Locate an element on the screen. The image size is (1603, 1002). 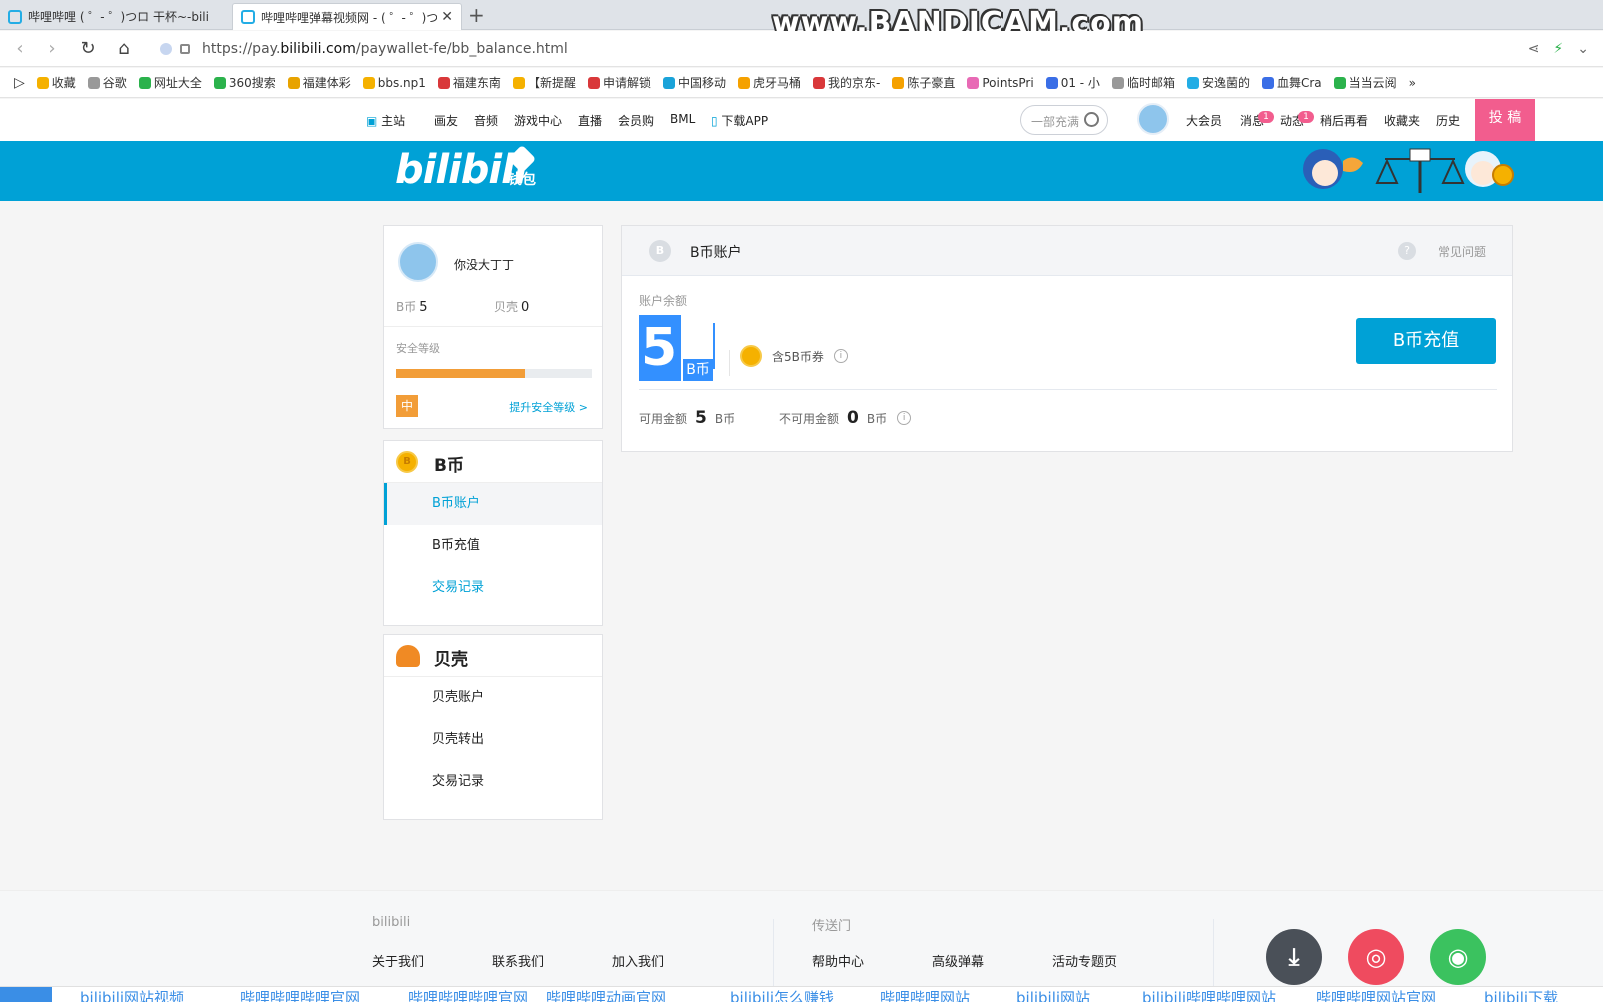
search-tag: bilibili下载 is located at coordinates (1521, 994).